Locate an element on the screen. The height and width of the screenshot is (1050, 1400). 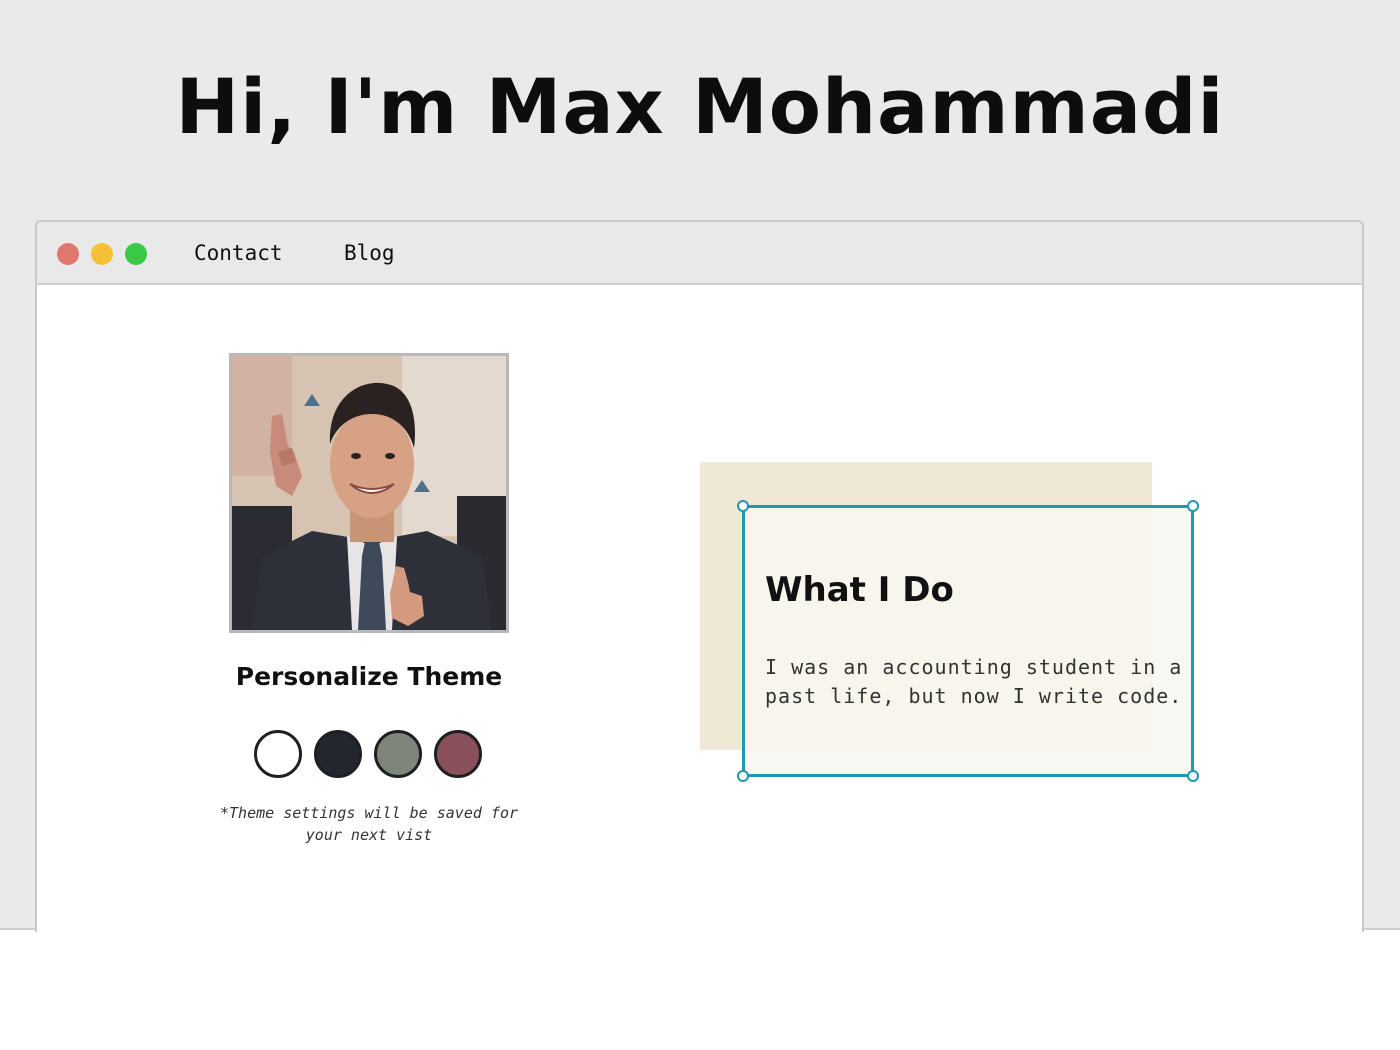
profile-photo-image is located at coordinates (369, 493).